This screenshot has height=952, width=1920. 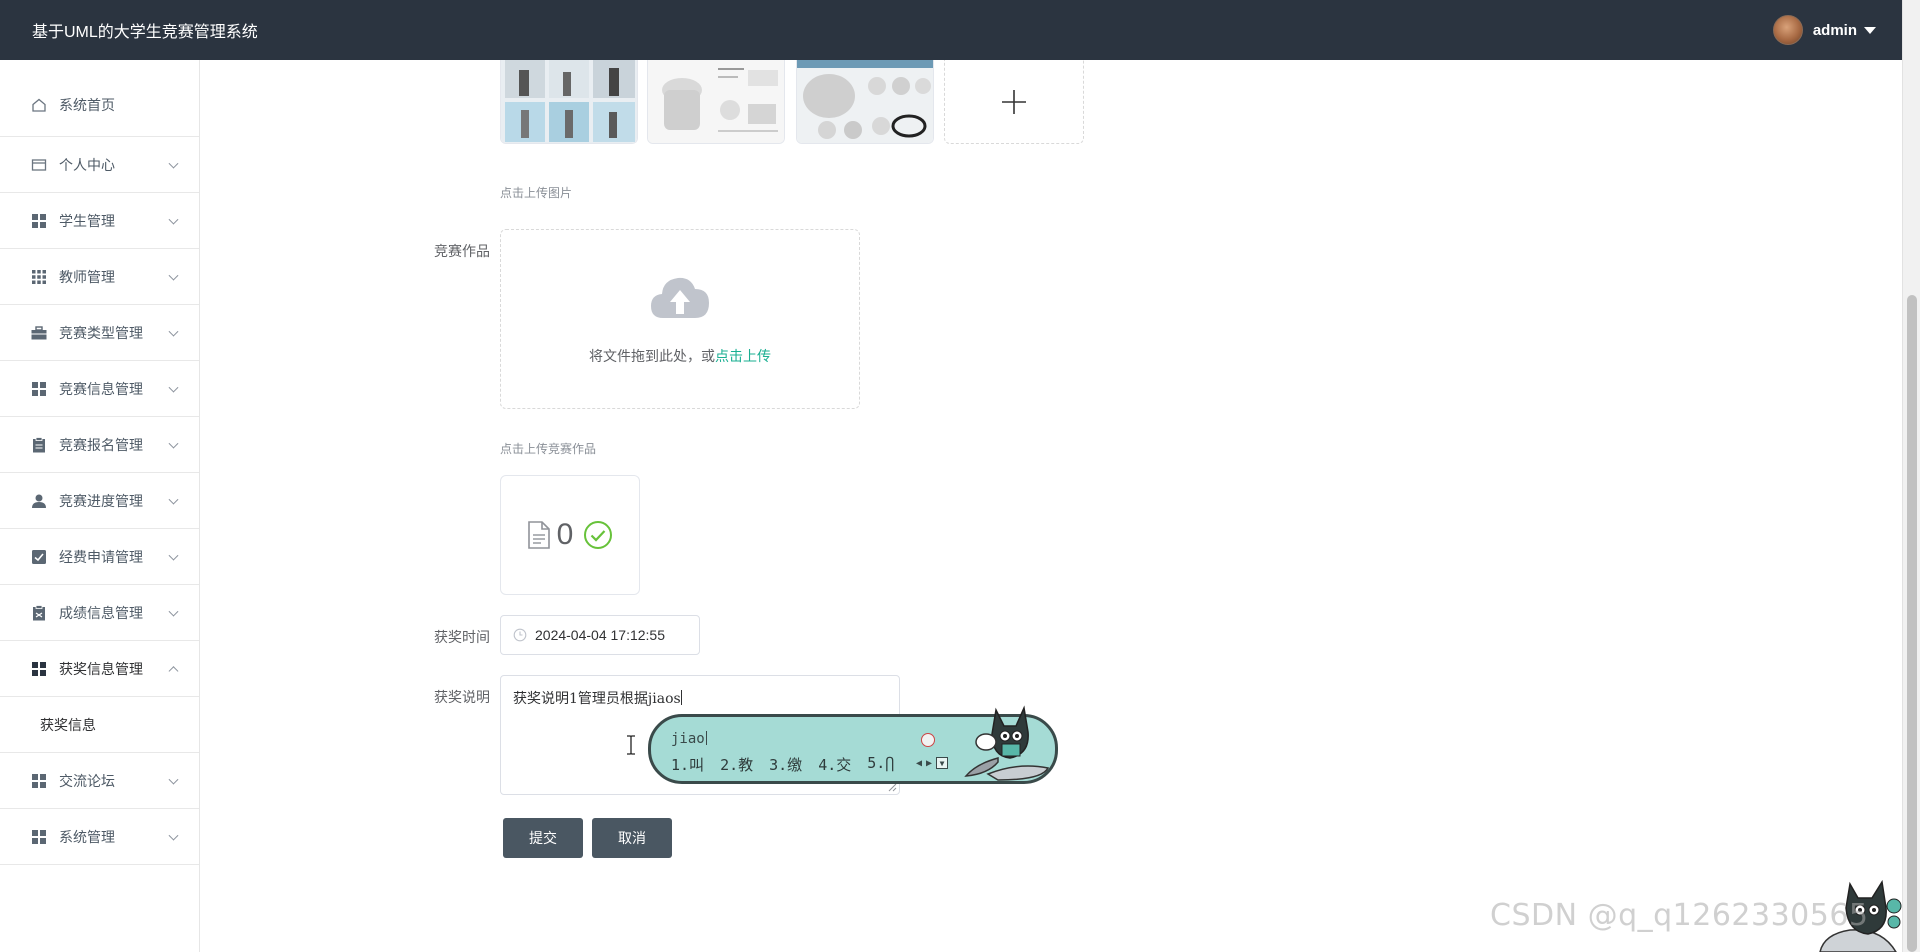 I want to click on ime-prev-icon: ◀, so click(x=919, y=763).